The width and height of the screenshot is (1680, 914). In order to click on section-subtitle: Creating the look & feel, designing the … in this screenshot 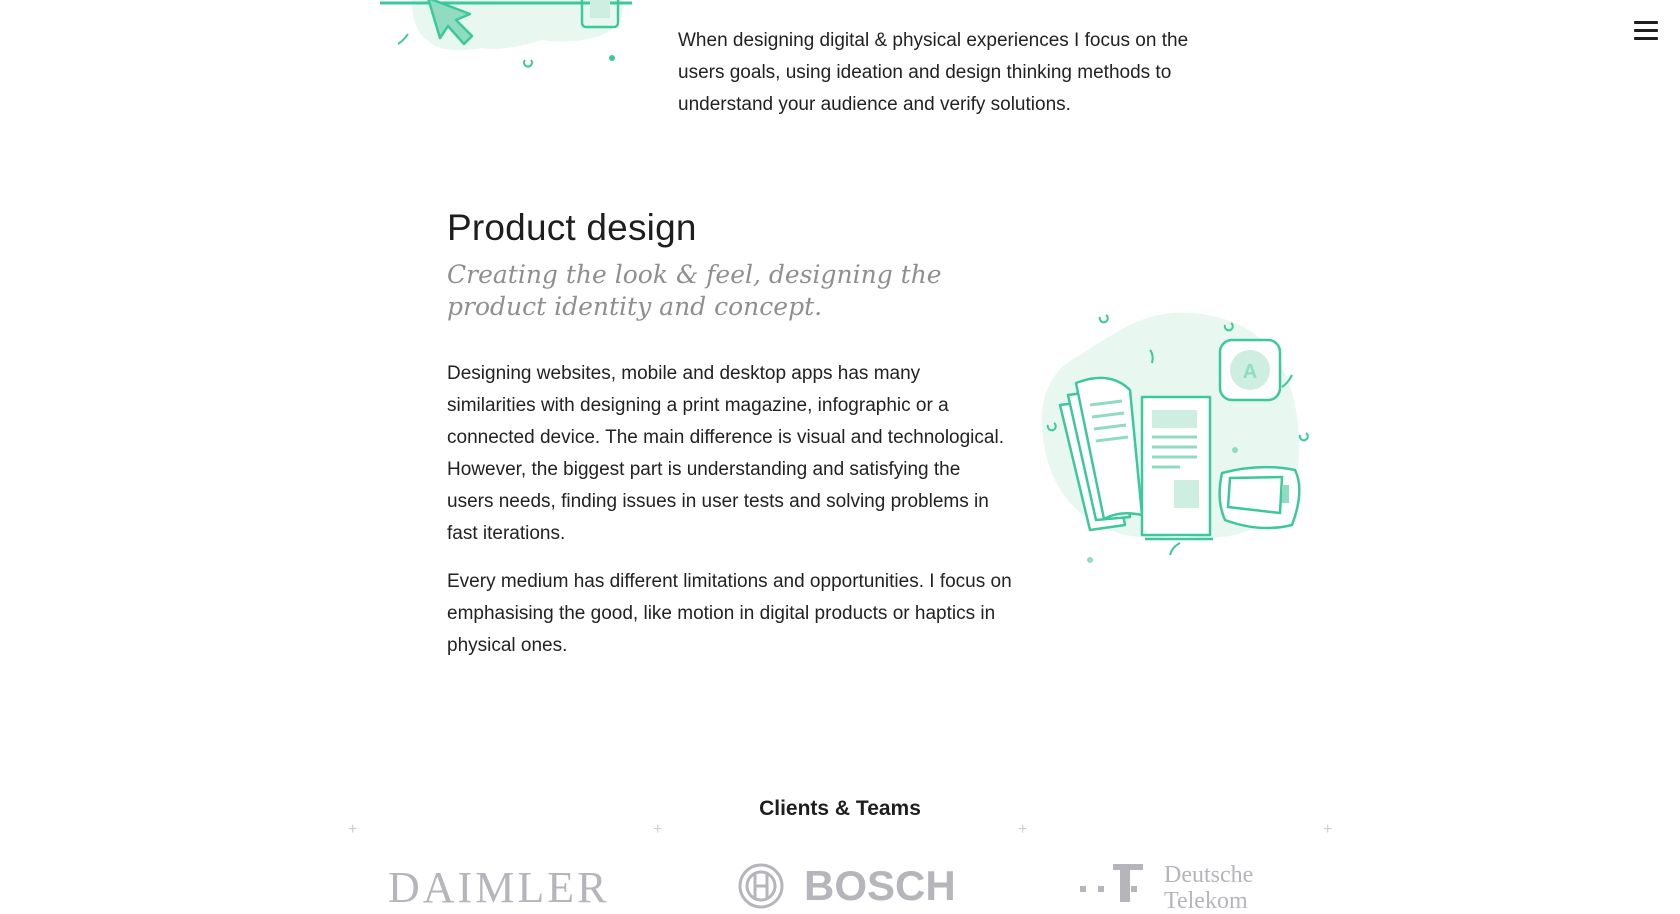, I will do `click(694, 290)`.